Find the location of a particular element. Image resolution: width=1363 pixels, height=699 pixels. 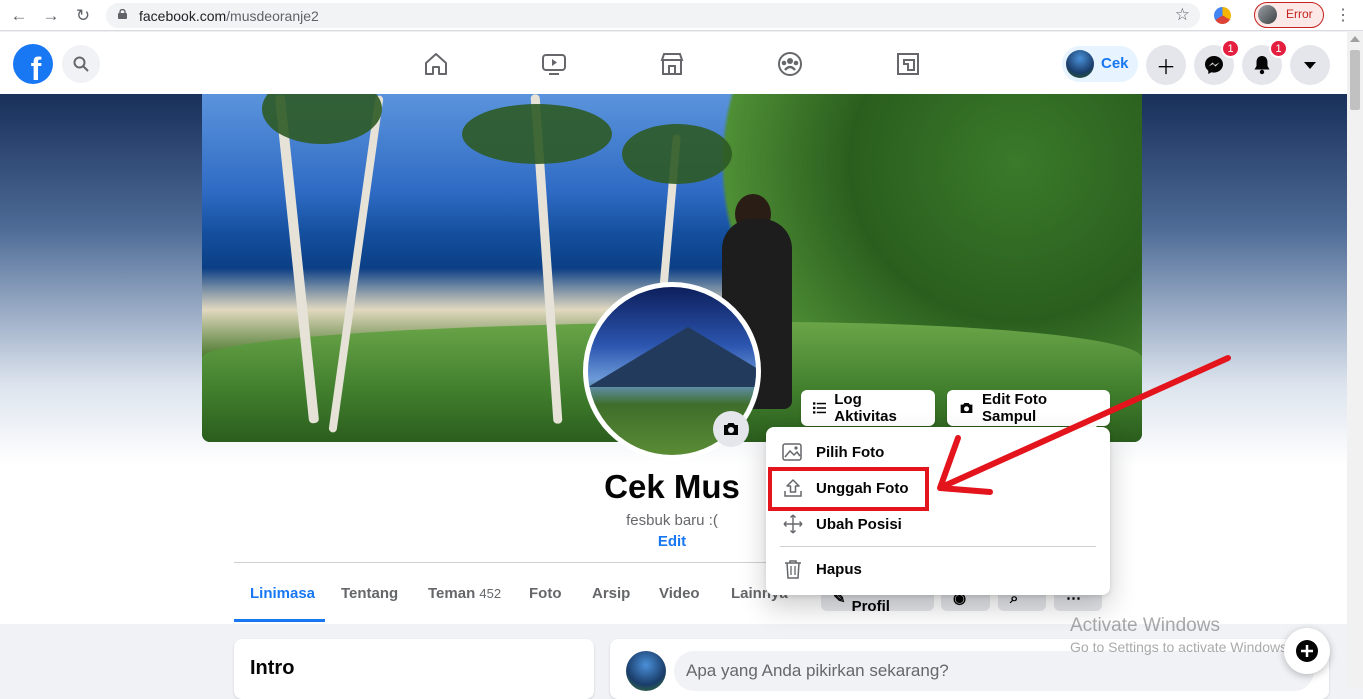

new-message-button is located at coordinates (1307, 651).